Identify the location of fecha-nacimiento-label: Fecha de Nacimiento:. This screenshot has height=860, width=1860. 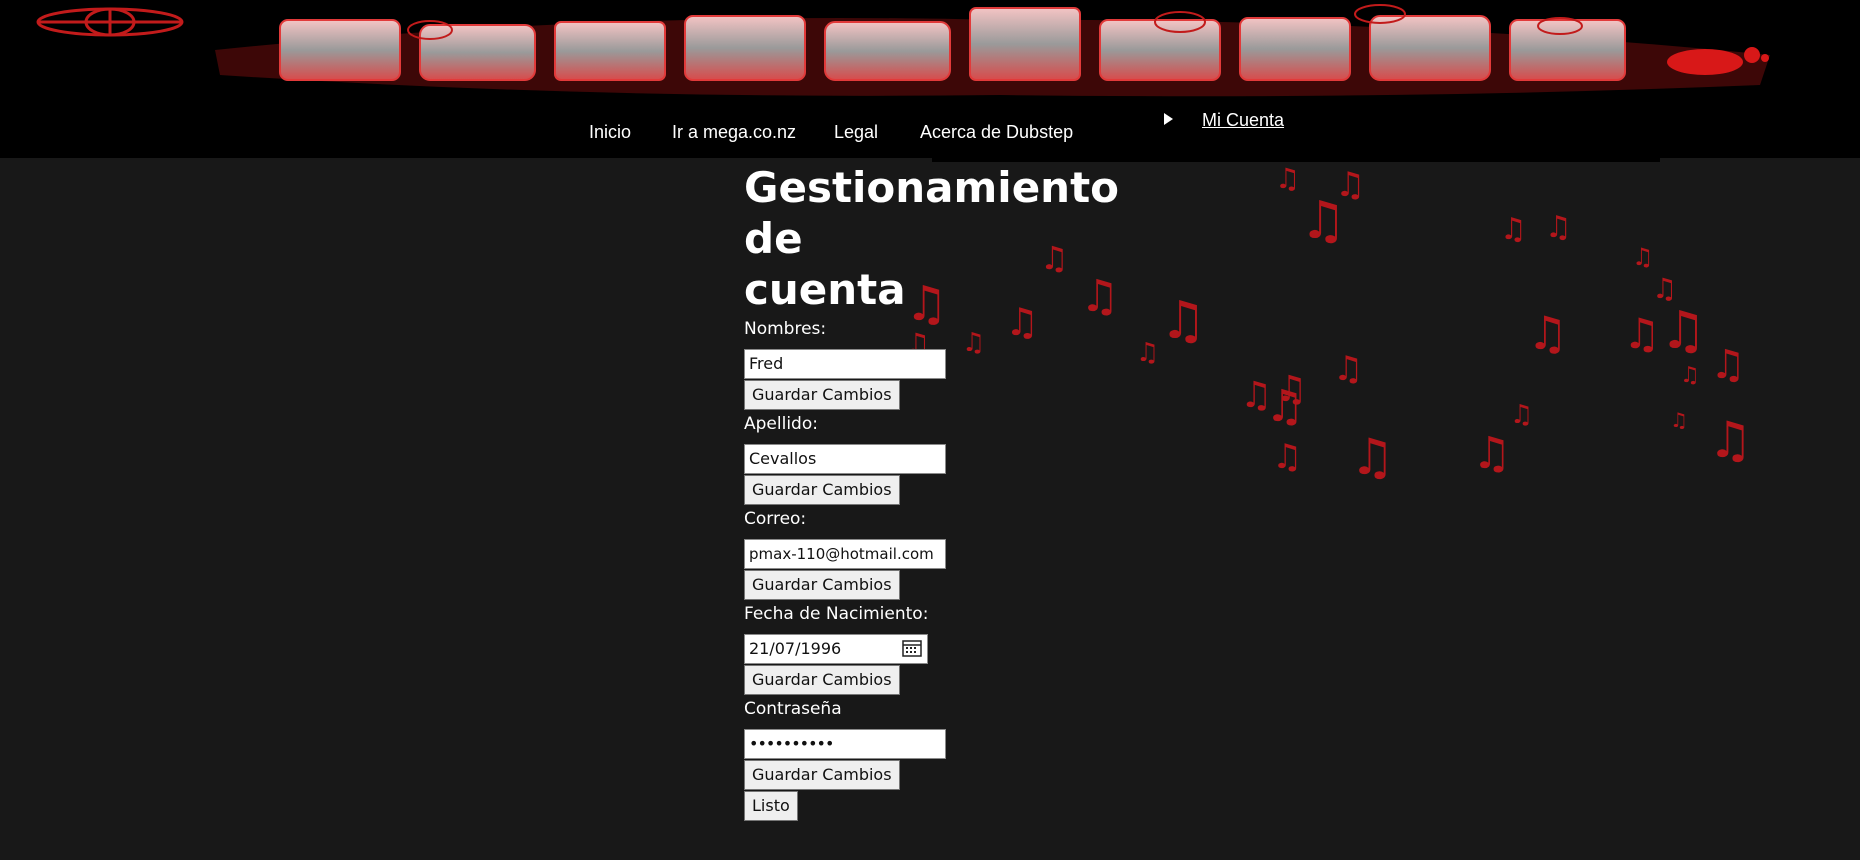
(836, 614).